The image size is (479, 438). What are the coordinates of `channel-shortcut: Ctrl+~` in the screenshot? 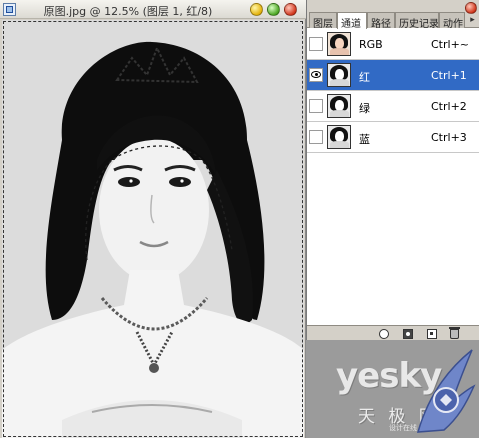 It's located at (450, 44).